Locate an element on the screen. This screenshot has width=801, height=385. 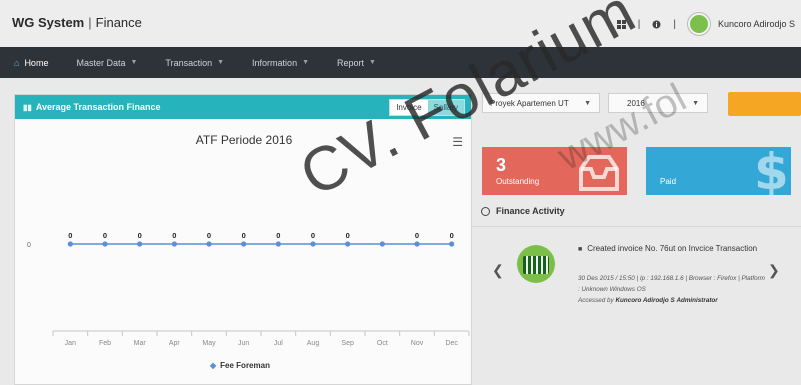
paid-label: Paid is located at coordinates (668, 181).